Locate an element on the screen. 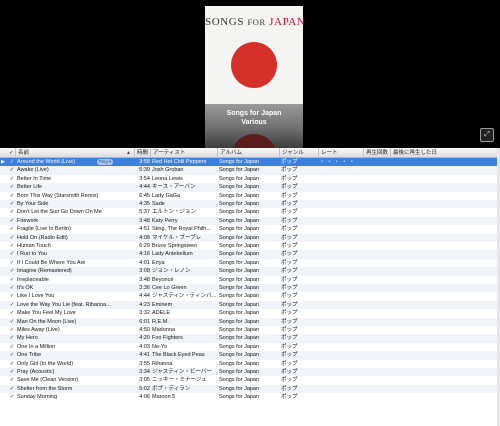 The width and height of the screenshot is (500, 426). ping-button: Ping ▾ is located at coordinates (105, 162).